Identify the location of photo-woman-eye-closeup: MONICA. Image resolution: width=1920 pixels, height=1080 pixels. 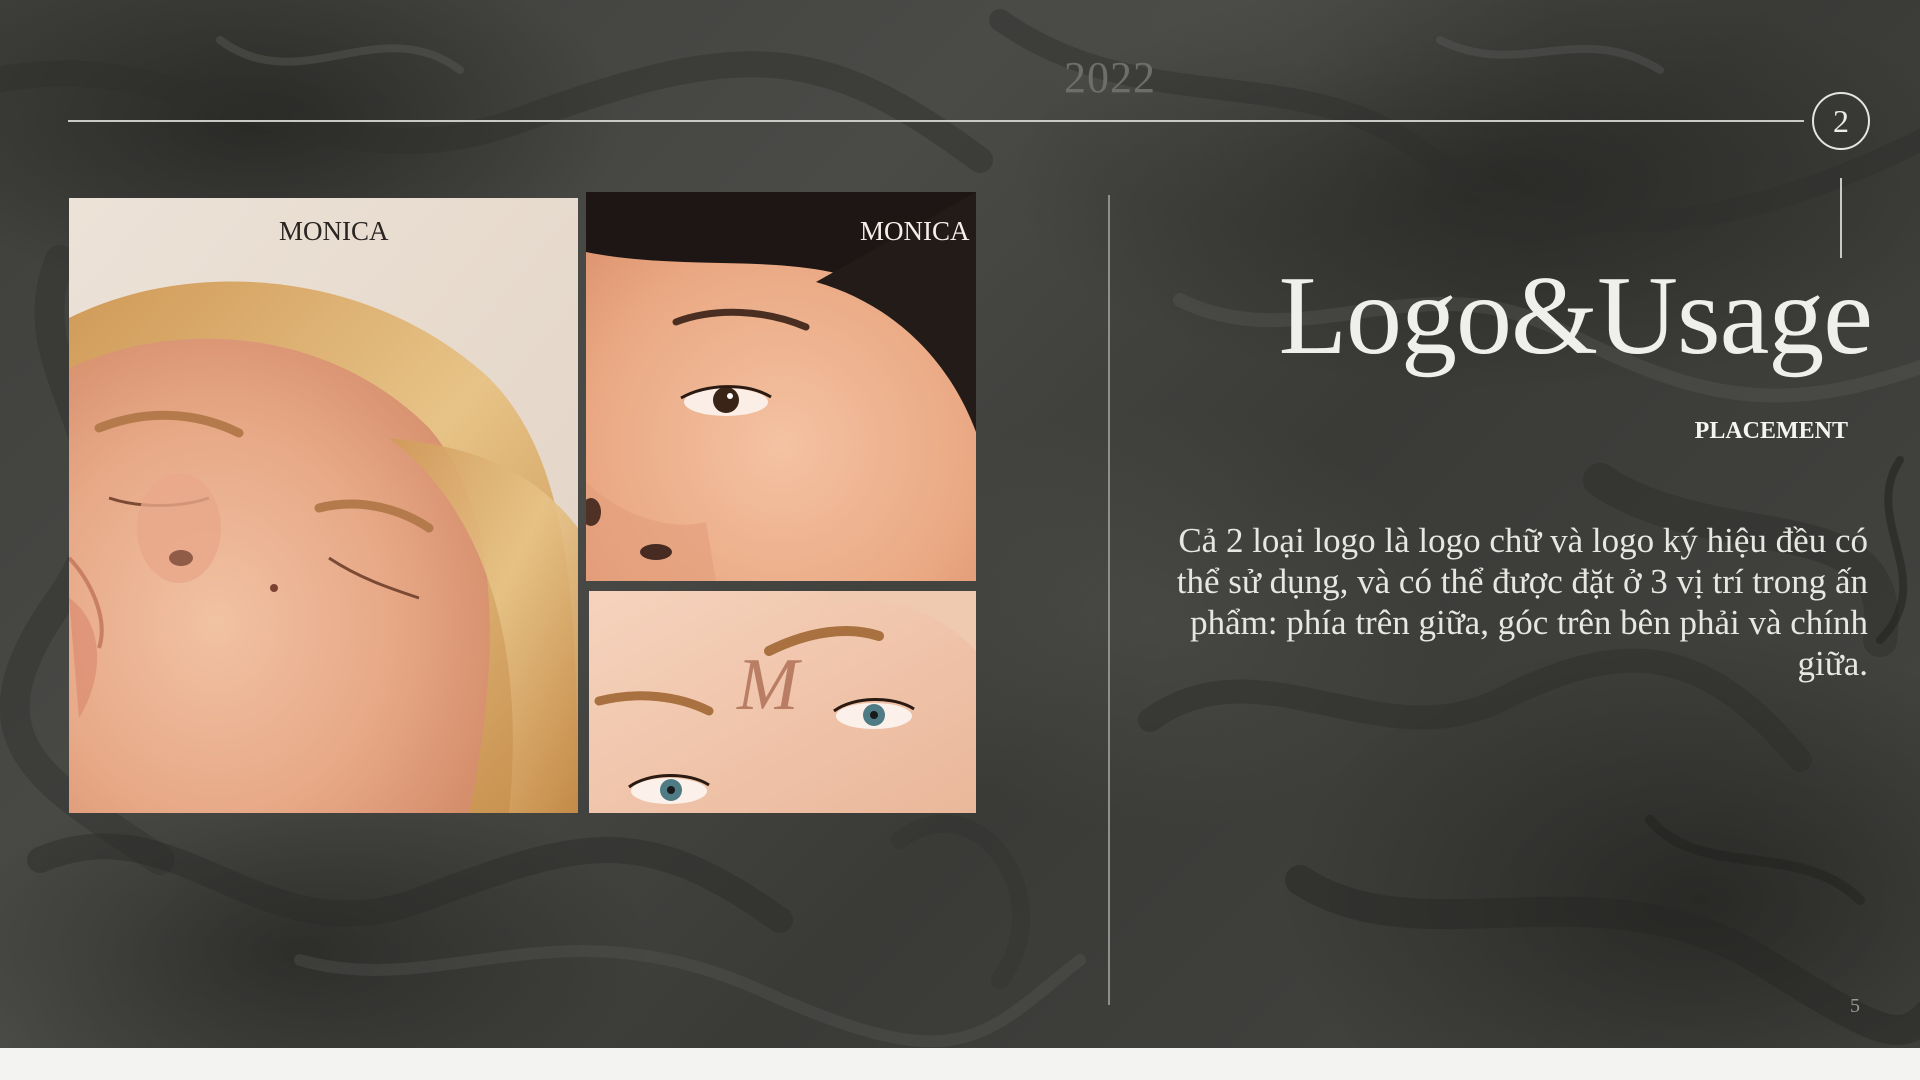
(781, 386).